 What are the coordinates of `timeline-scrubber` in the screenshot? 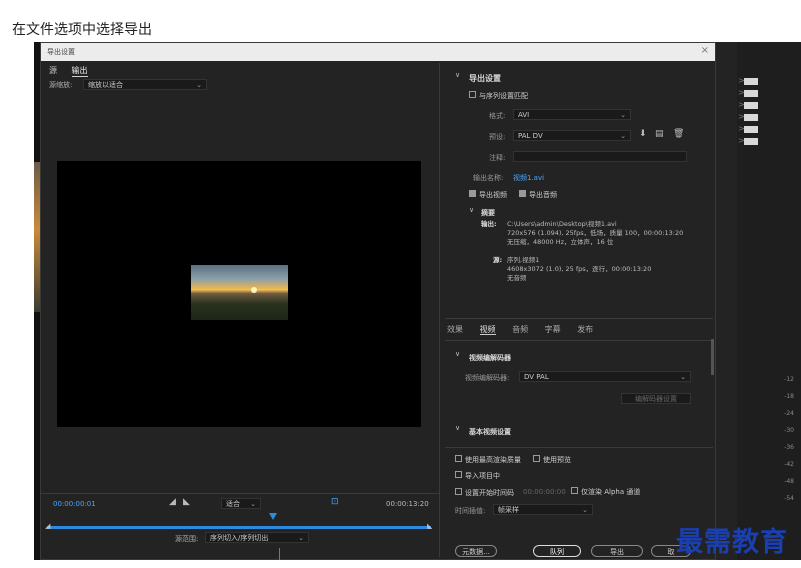 It's located at (239, 527).